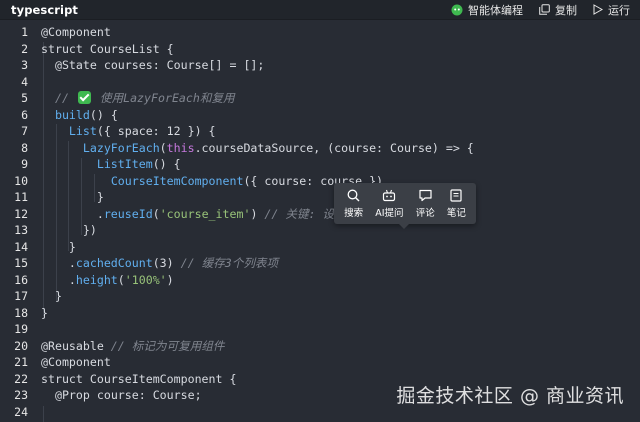  Describe the element at coordinates (353, 204) in the screenshot. I see `popup-search-button: 搜索` at that location.